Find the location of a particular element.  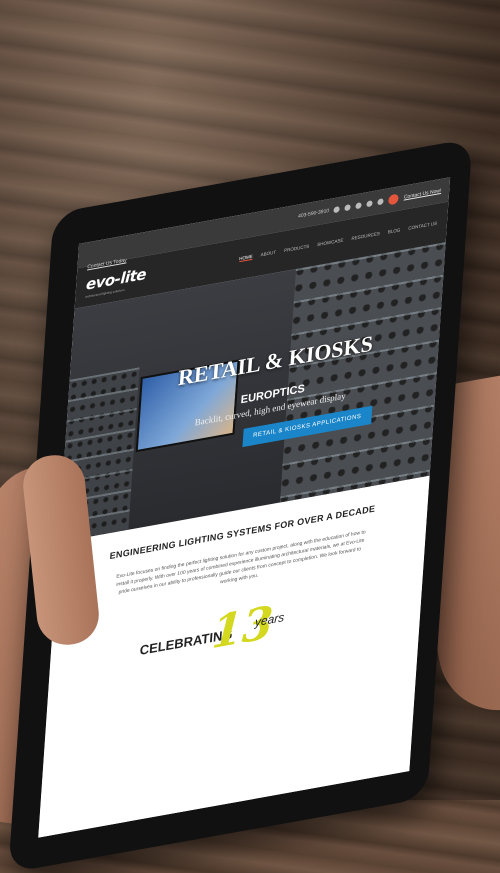

phone-number: 403-590-3910 is located at coordinates (313, 213).